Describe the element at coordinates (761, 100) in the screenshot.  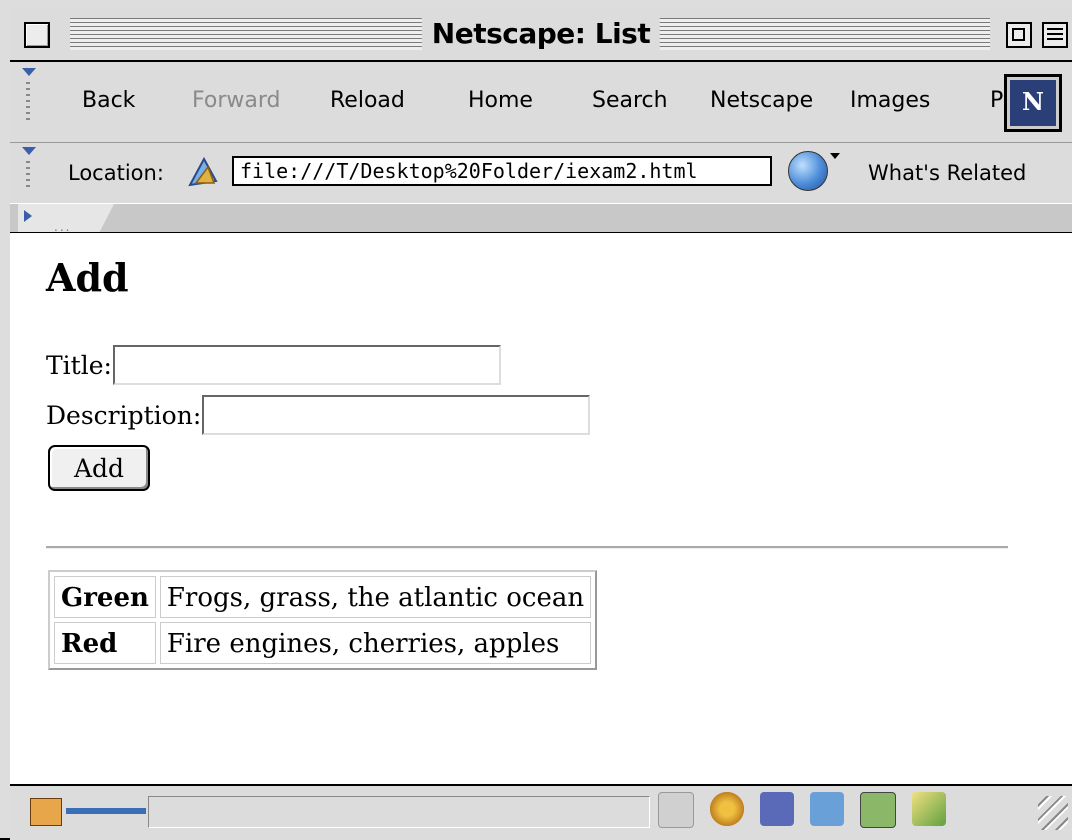
I see `netscape-button: Netscape` at that location.